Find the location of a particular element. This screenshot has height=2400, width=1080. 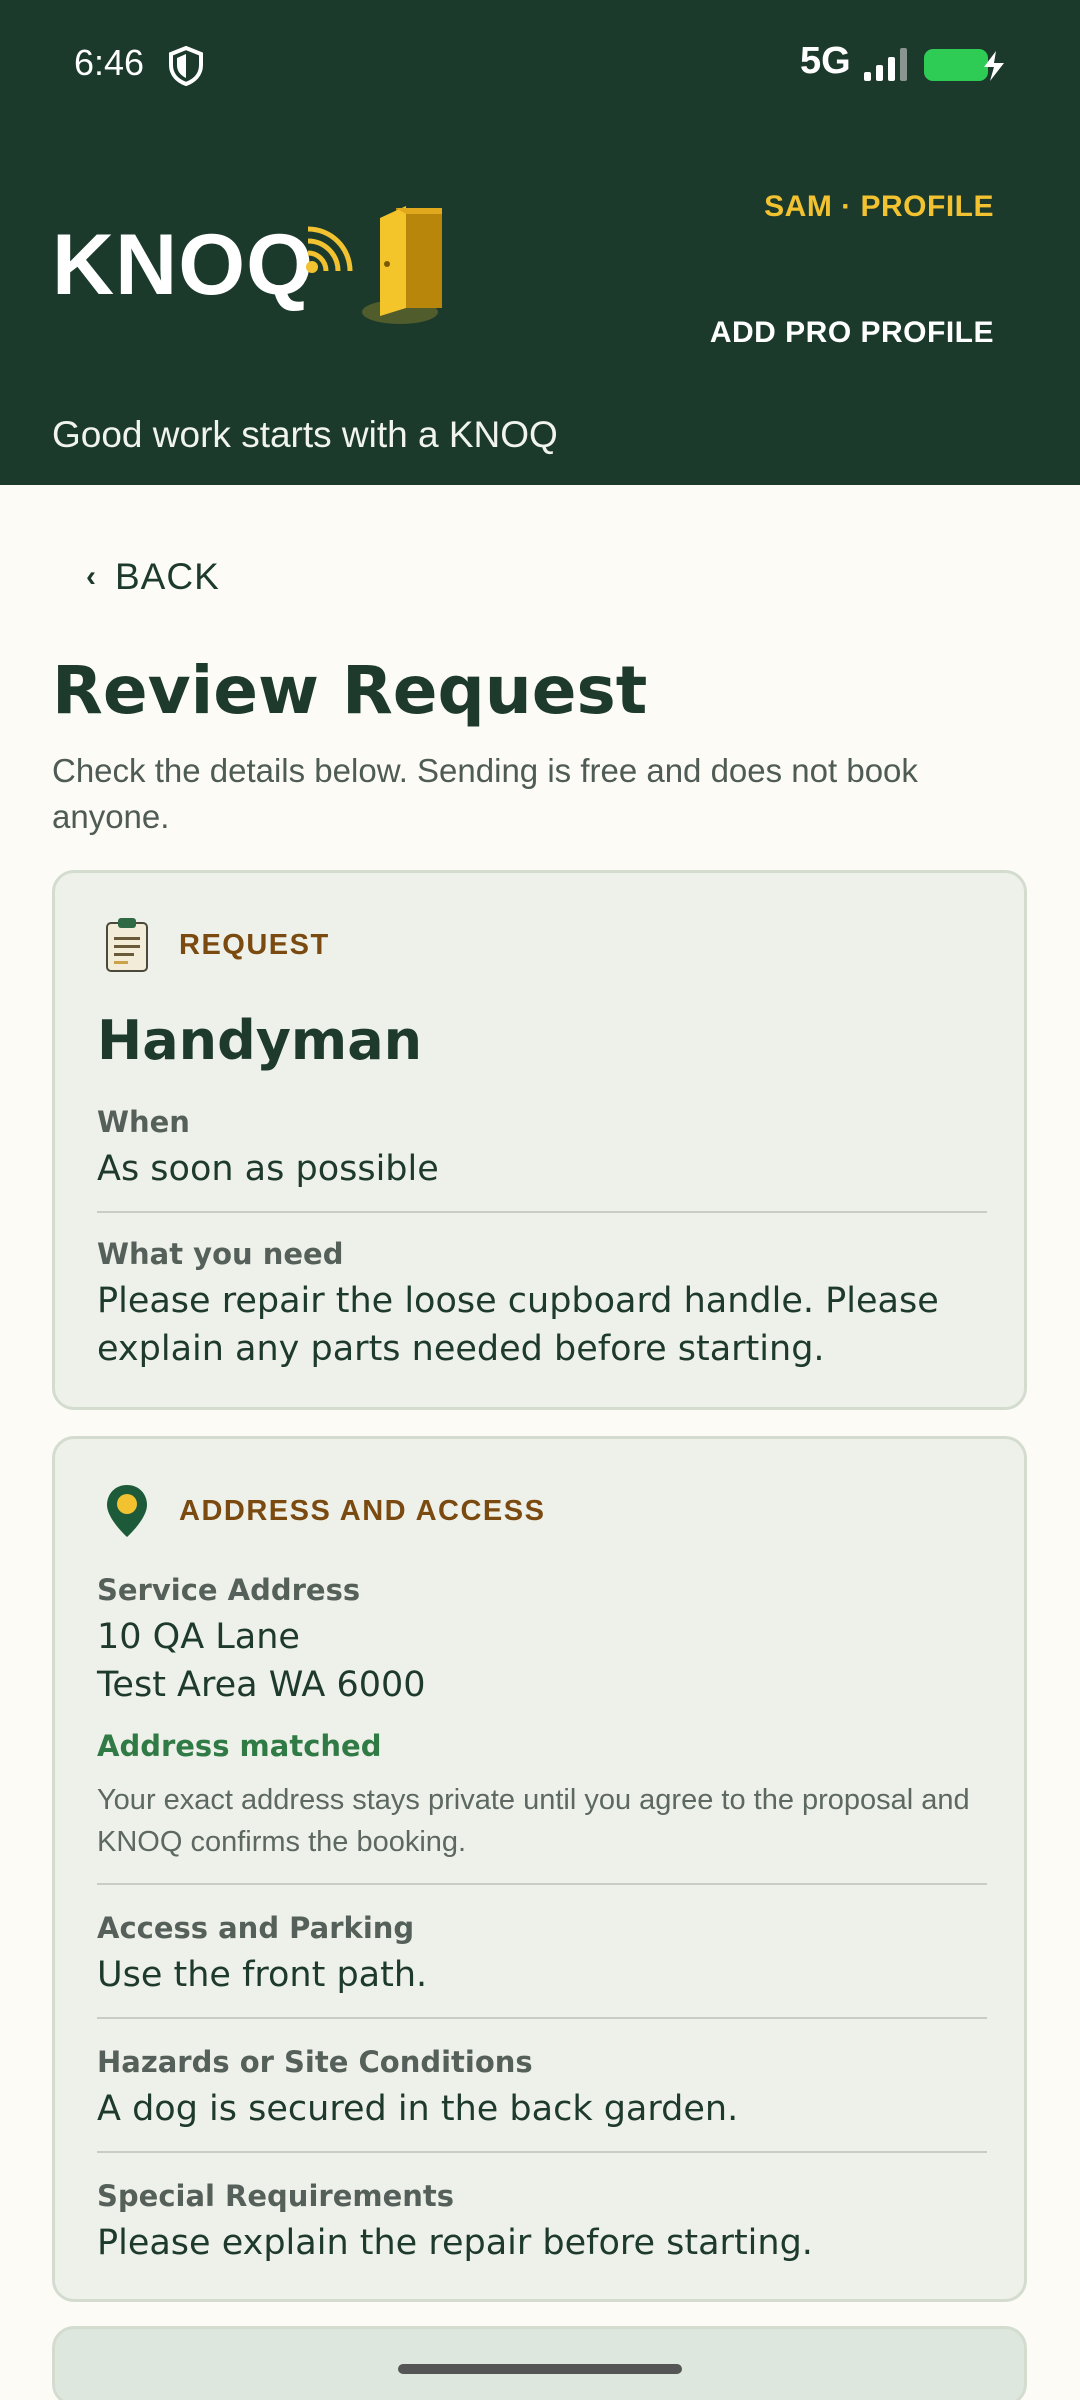

map-pin-icon is located at coordinates (127, 1511).